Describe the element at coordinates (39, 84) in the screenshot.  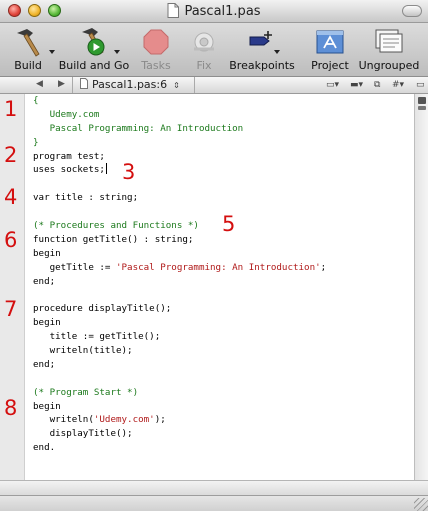
I see `back-arrow-icon: ◀` at that location.